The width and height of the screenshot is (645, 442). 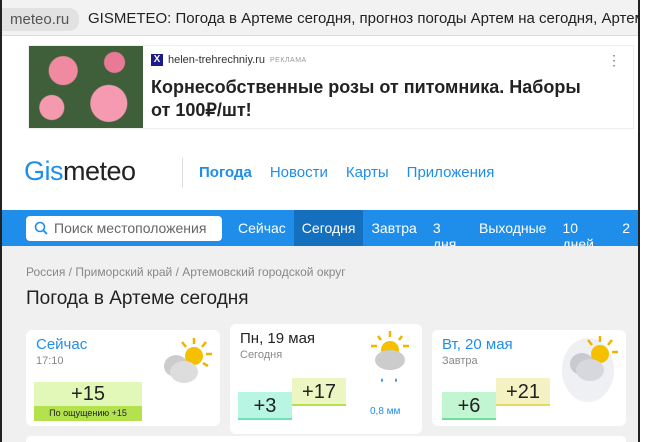 What do you see at coordinates (41, 19) in the screenshot?
I see `url-bar: meteo.ru` at bounding box center [41, 19].